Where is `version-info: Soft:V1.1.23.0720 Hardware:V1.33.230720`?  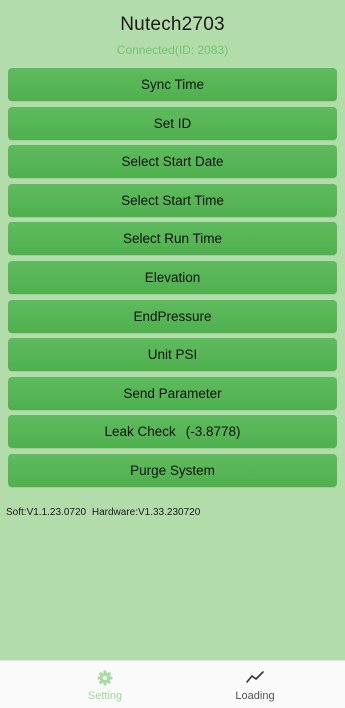
version-info: Soft:V1.1.23.0720 Hardware:V1.33.230720 is located at coordinates (103, 512).